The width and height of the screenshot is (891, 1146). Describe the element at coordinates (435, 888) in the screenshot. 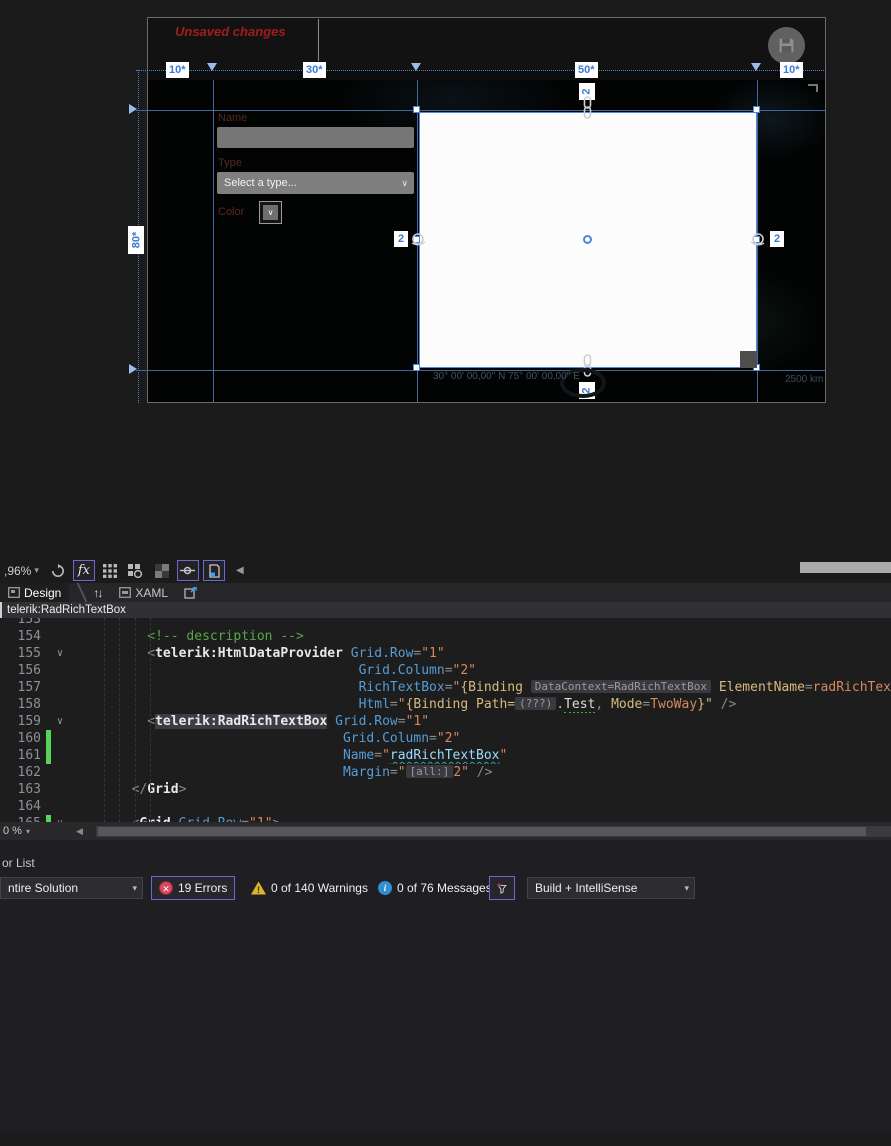

I see `messages-filter-button: i 0 of 76 Messages` at that location.